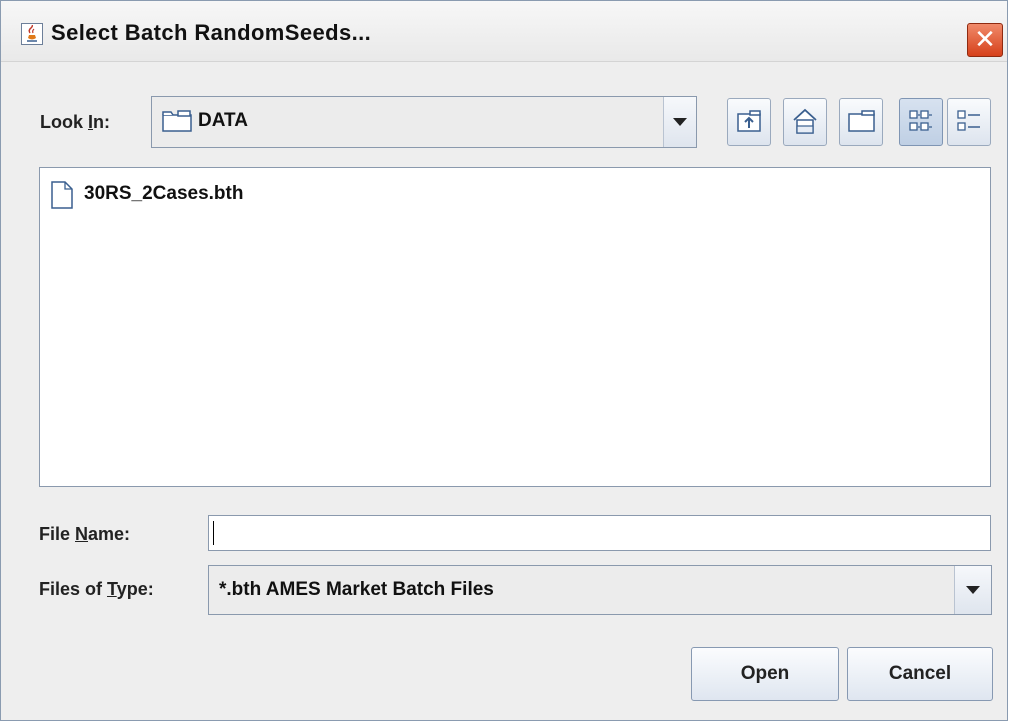 The width and height of the screenshot is (1010, 723). What do you see at coordinates (73, 589) in the screenshot?
I see `files-of-type-label-text: Files of` at bounding box center [73, 589].